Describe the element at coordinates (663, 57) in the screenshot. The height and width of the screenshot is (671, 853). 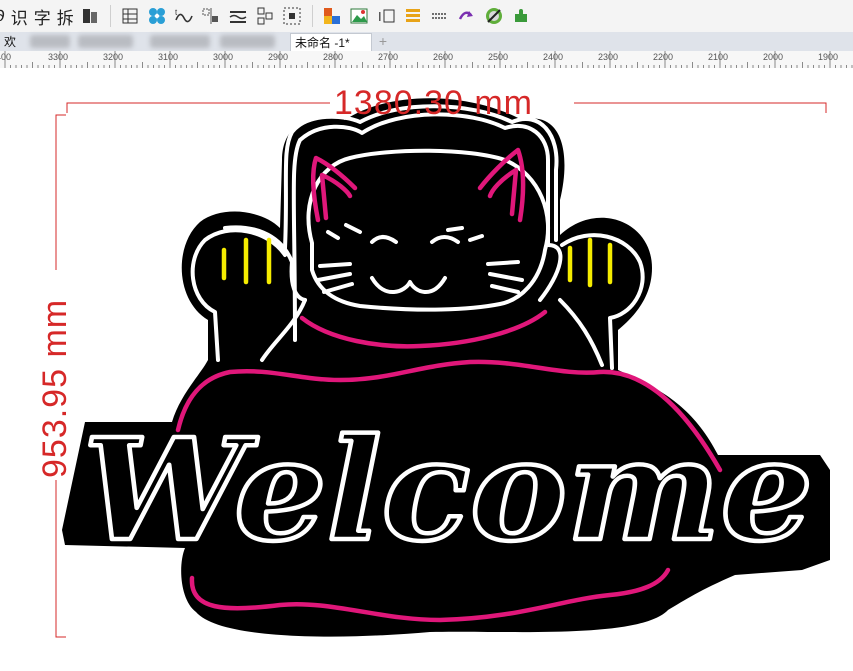
I see `ruler-label: 2200` at that location.